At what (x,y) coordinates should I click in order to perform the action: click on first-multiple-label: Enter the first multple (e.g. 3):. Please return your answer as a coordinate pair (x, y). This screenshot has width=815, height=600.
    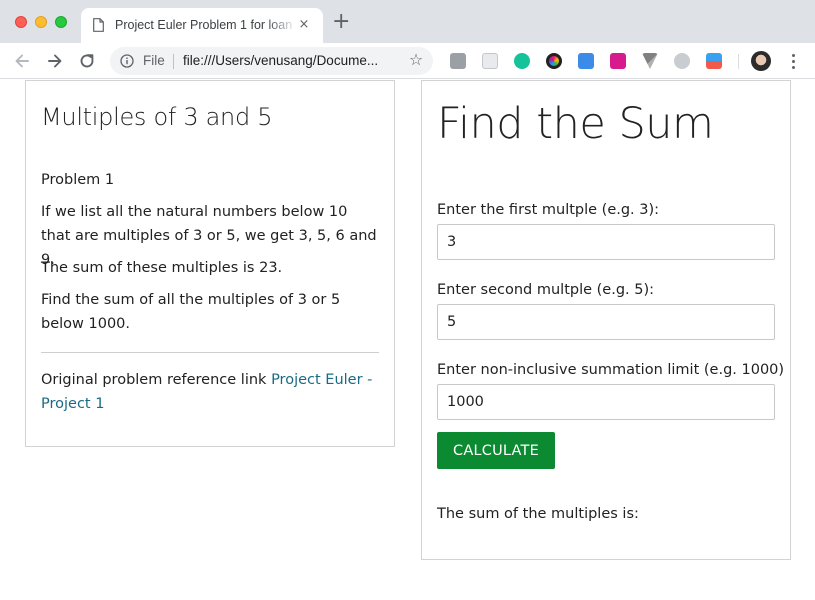
    Looking at the image, I should click on (548, 210).